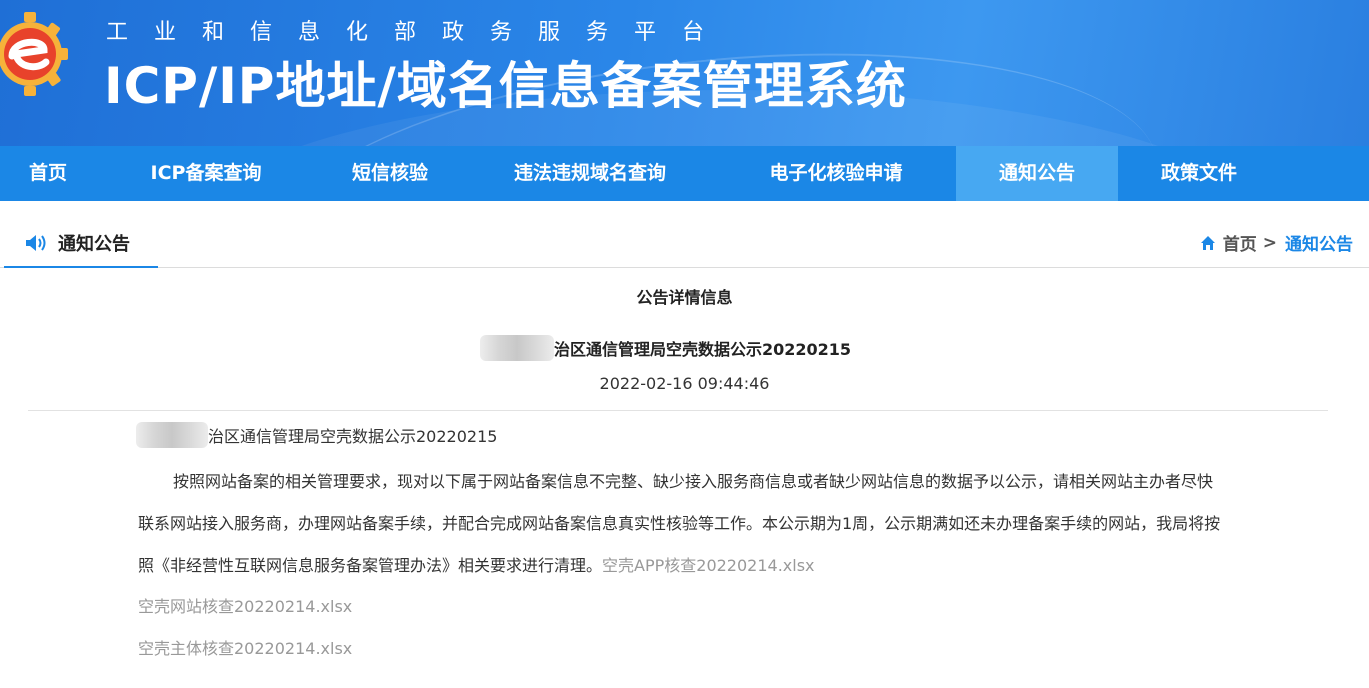 This screenshot has width=1369, height=688. What do you see at coordinates (1037, 173) in the screenshot?
I see `nav-item-notices: 通知公告` at bounding box center [1037, 173].